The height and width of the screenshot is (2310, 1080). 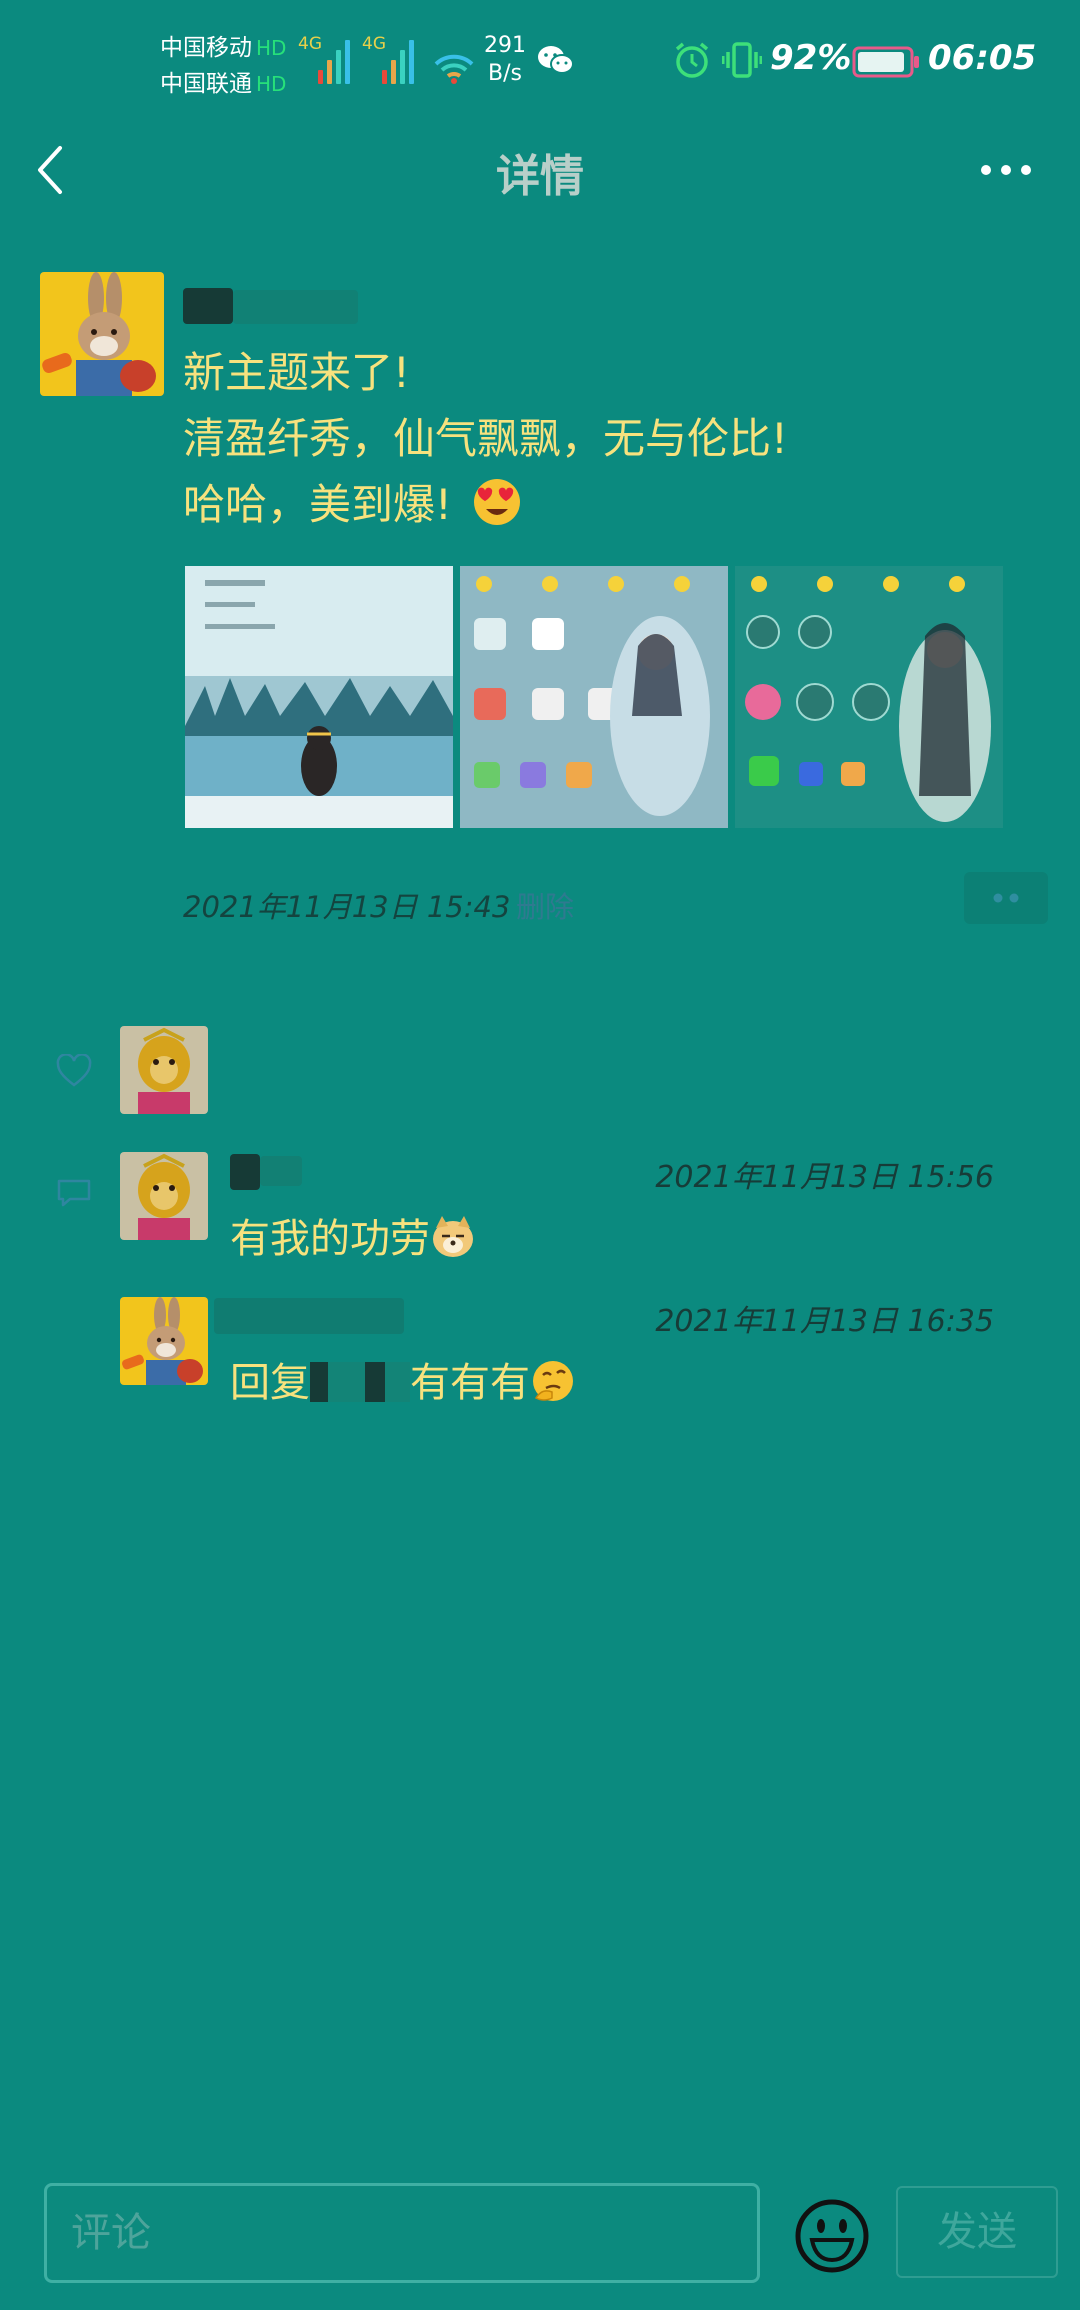 What do you see at coordinates (360, 1382) in the screenshot?
I see `reply-target-redacted` at bounding box center [360, 1382].